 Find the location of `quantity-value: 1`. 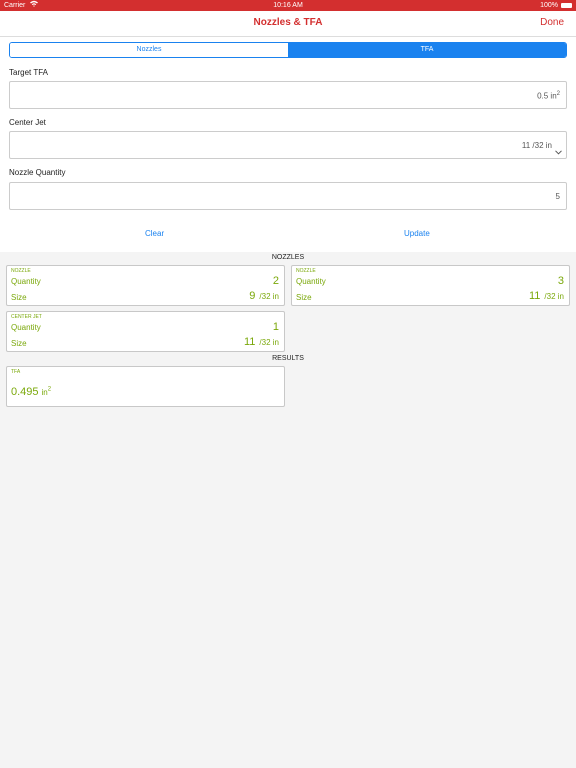

quantity-value: 1 is located at coordinates (275, 327).